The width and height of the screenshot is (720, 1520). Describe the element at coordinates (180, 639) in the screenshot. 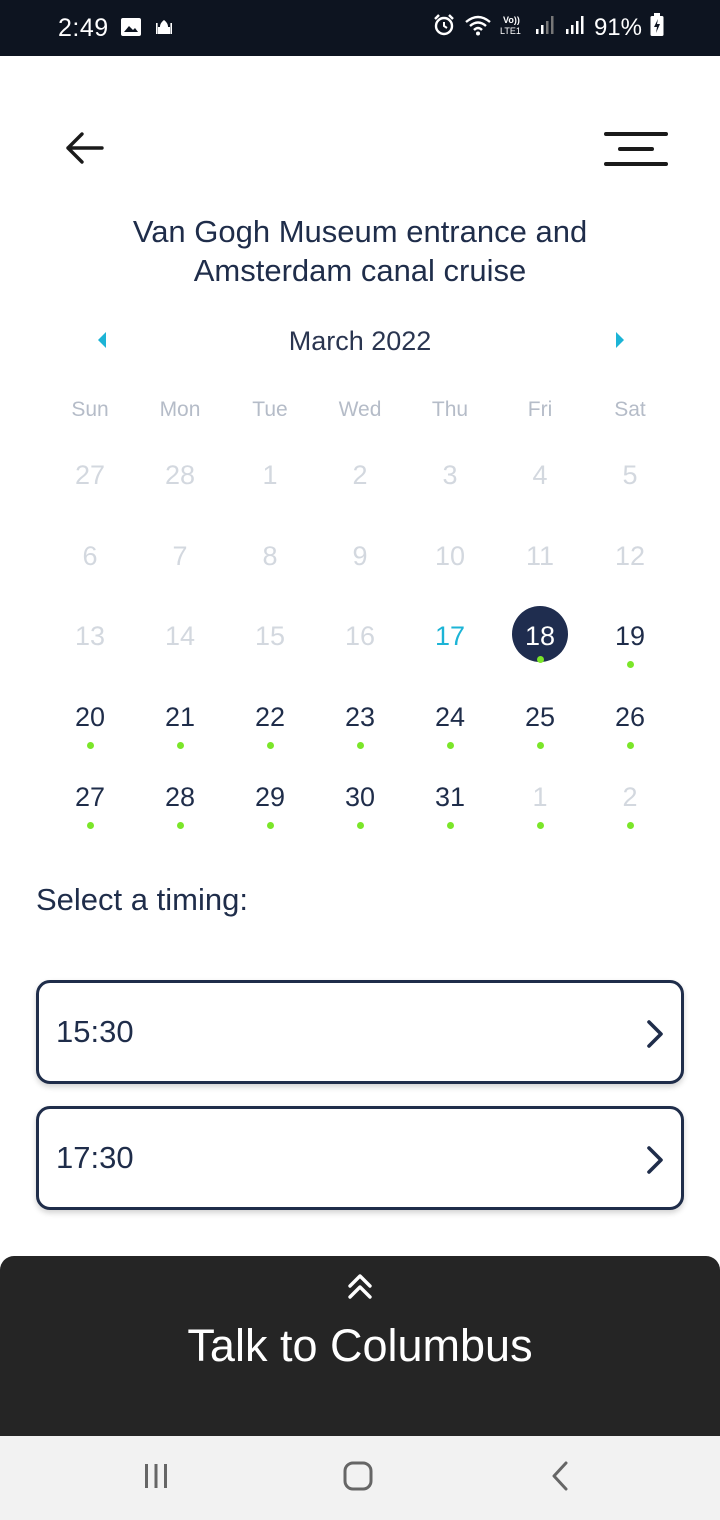

I see `calendar-day: 14` at that location.